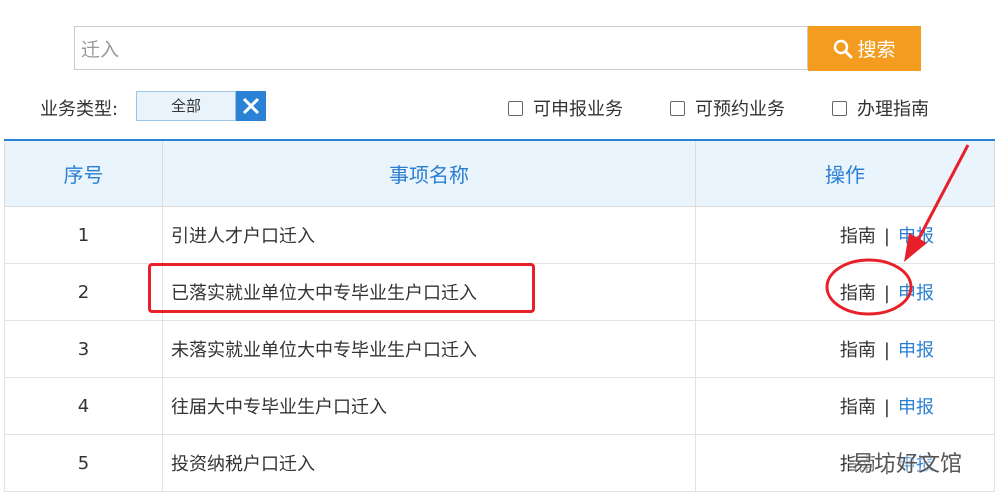  Describe the element at coordinates (907, 464) in the screenshot. I see `watermark: 易坊好文馆` at that location.